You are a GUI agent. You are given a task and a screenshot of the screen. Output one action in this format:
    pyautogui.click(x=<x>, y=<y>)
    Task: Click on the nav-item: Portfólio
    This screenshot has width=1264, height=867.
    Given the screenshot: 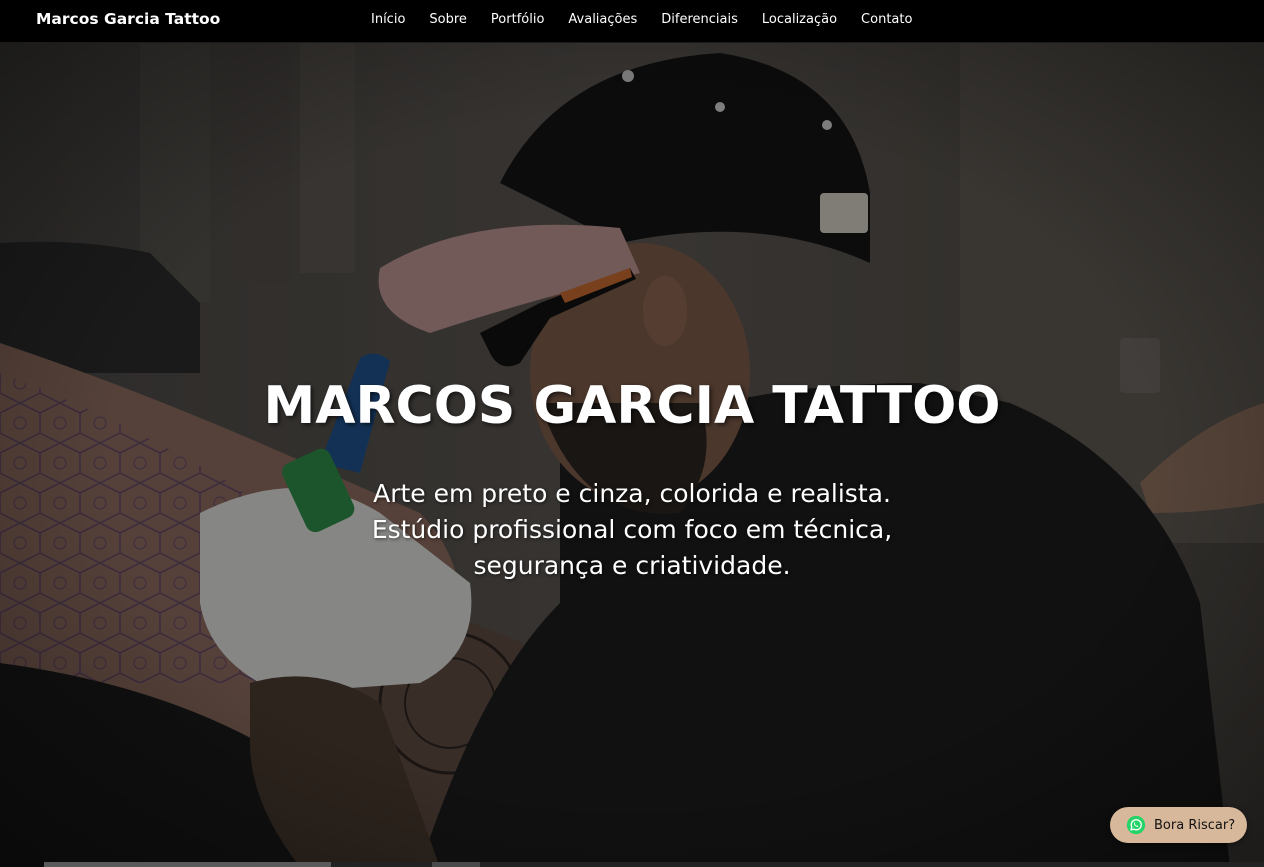 What is the action you would take?
    pyautogui.click(x=517, y=19)
    